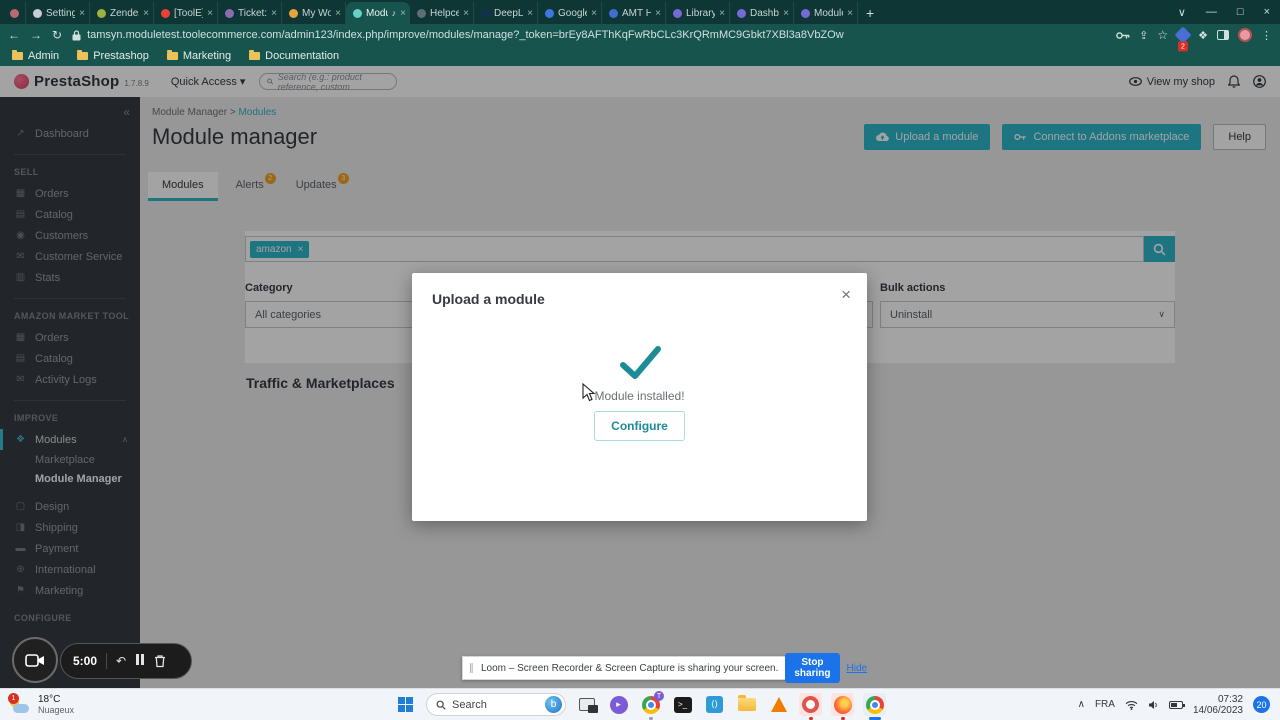 Image resolution: width=1280 pixels, height=720 pixels. Describe the element at coordinates (314, 13) in the screenshot. I see `browser-tab-mywork: My Work×` at that location.